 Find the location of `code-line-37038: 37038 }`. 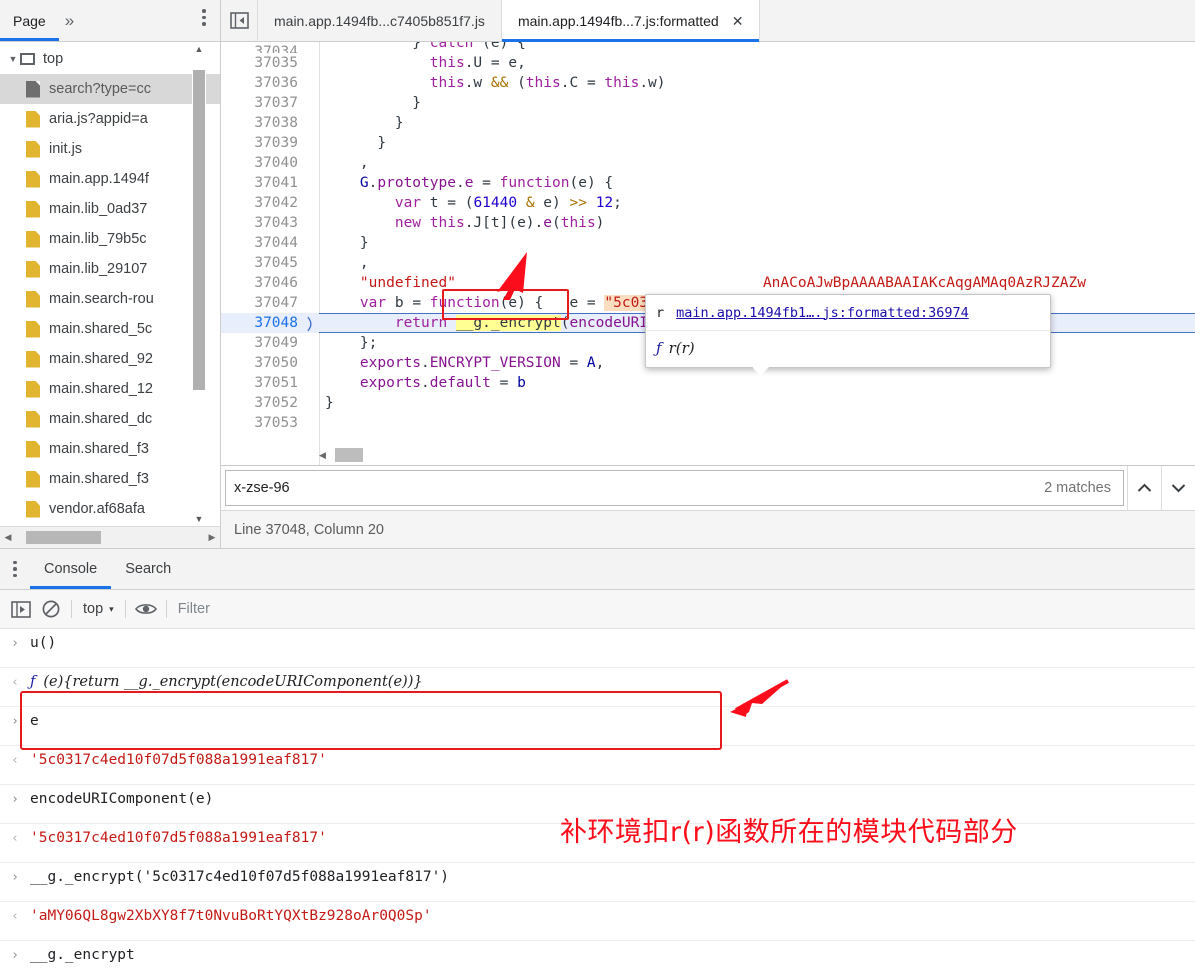

code-line-37038: 37038 } is located at coordinates (708, 123).